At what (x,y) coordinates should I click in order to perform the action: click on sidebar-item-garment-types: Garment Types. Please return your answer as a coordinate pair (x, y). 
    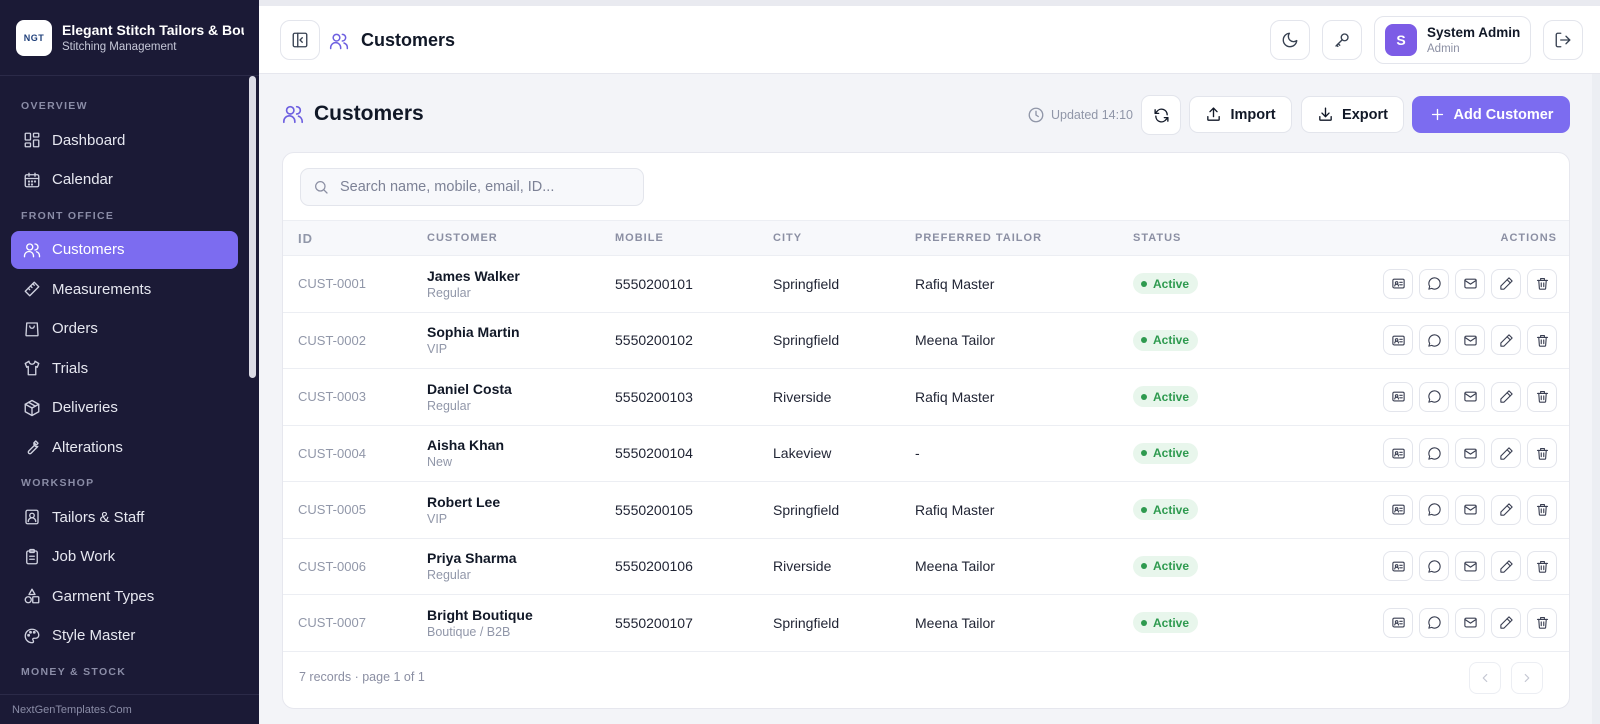
    Looking at the image, I should click on (124, 596).